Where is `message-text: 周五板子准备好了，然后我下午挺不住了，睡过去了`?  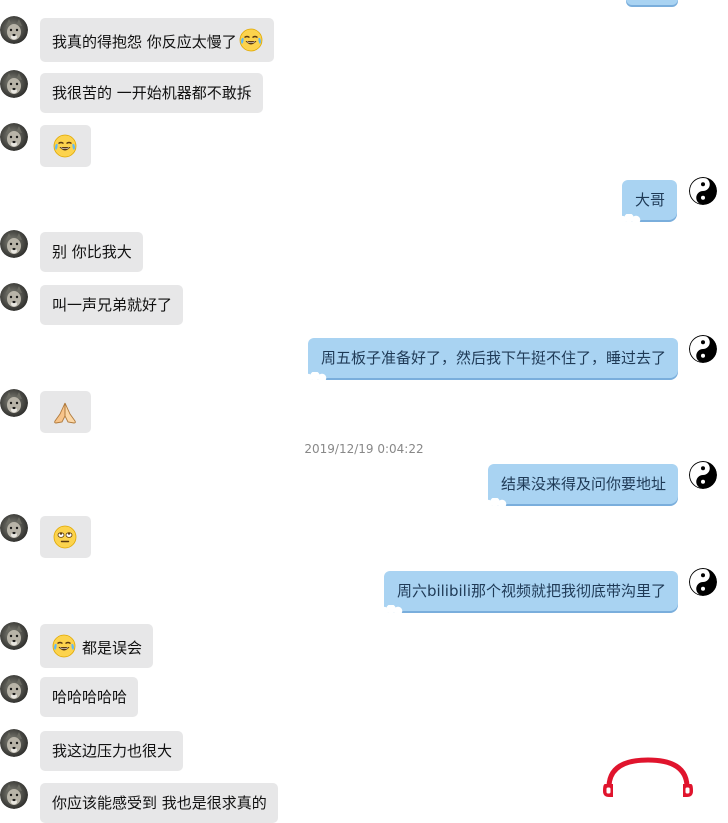 message-text: 周五板子准备好了，然后我下午挺不住了，睡过去了 is located at coordinates (493, 358).